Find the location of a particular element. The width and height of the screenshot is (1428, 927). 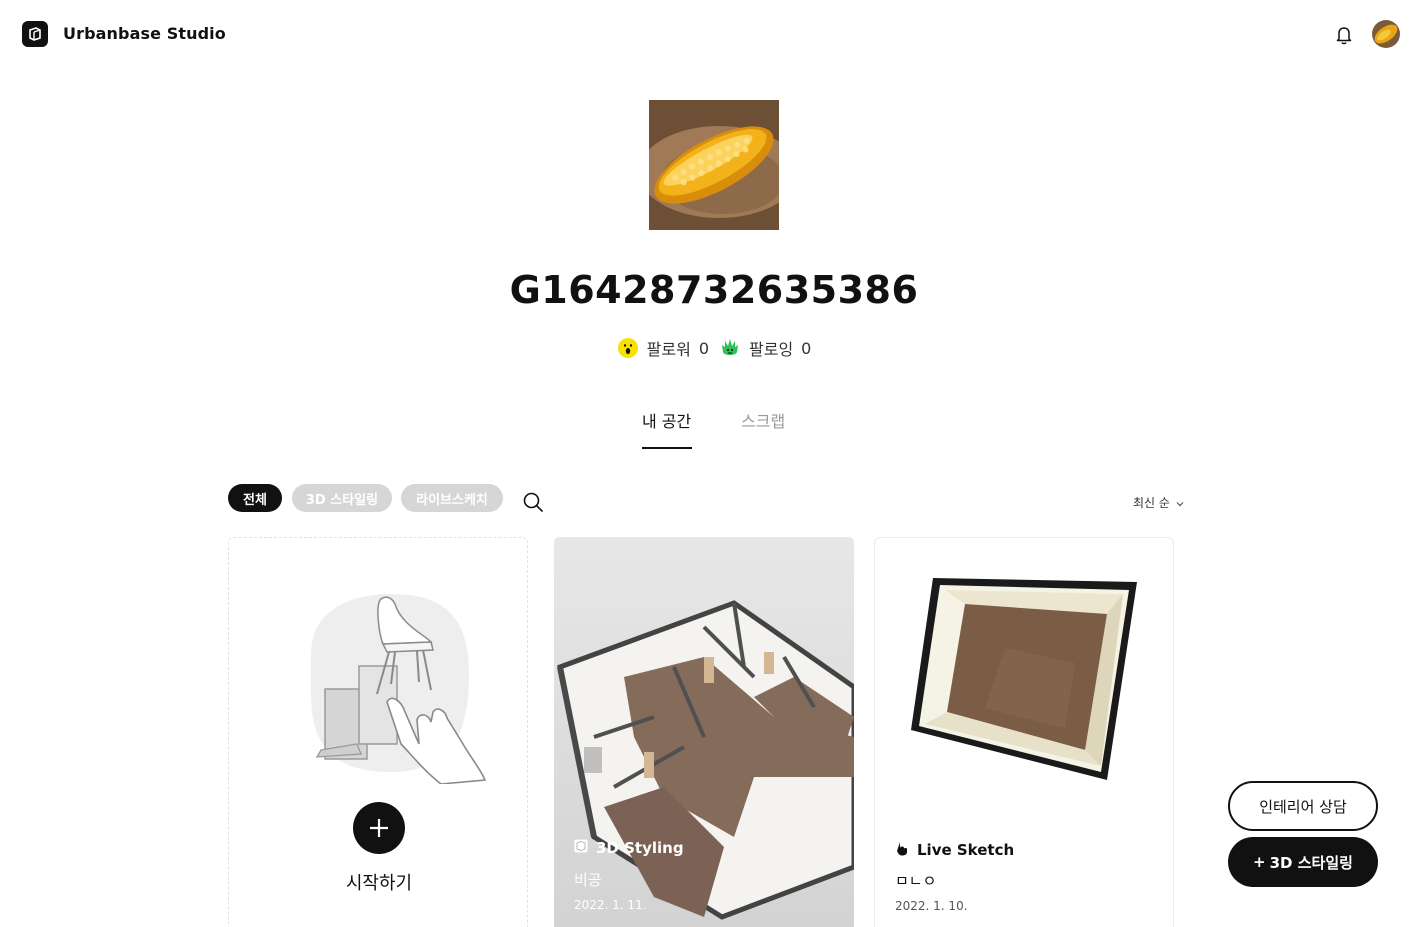

chevron-down-icon is located at coordinates (1180, 503).